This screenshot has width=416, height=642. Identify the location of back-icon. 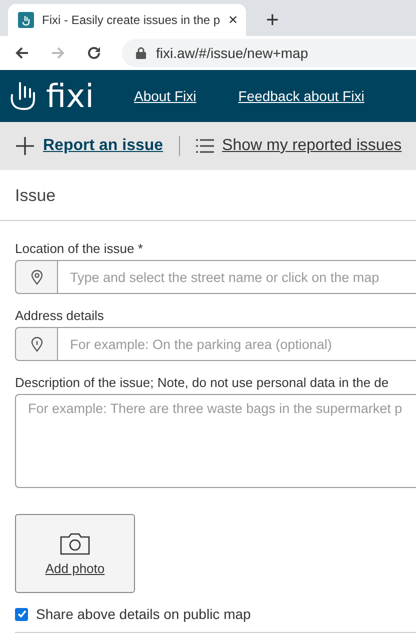
(22, 53).